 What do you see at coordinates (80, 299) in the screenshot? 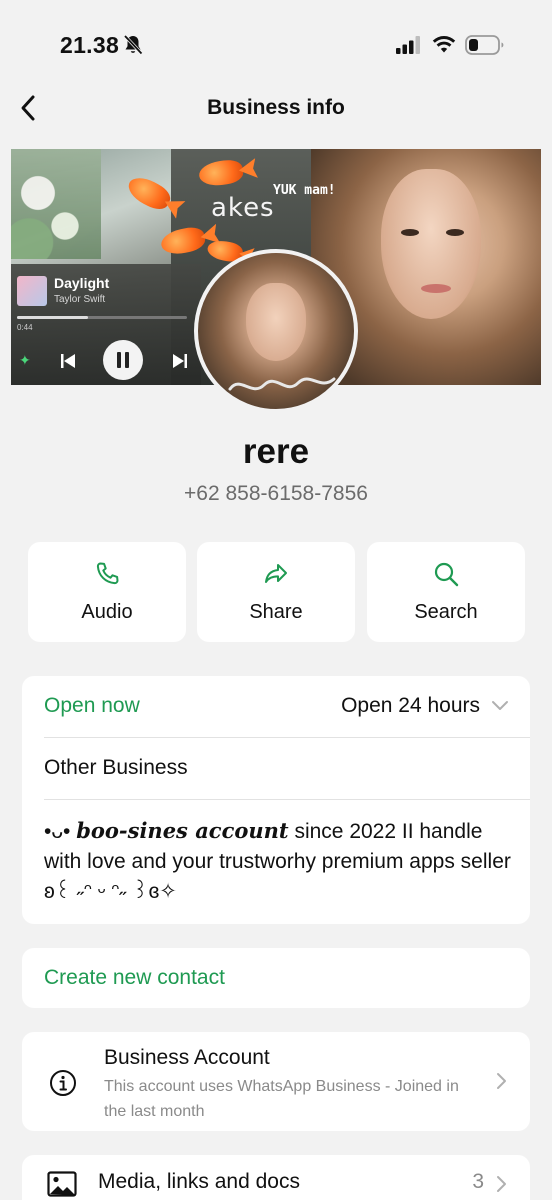
I see `track-artist: Taylor Swift` at bounding box center [80, 299].